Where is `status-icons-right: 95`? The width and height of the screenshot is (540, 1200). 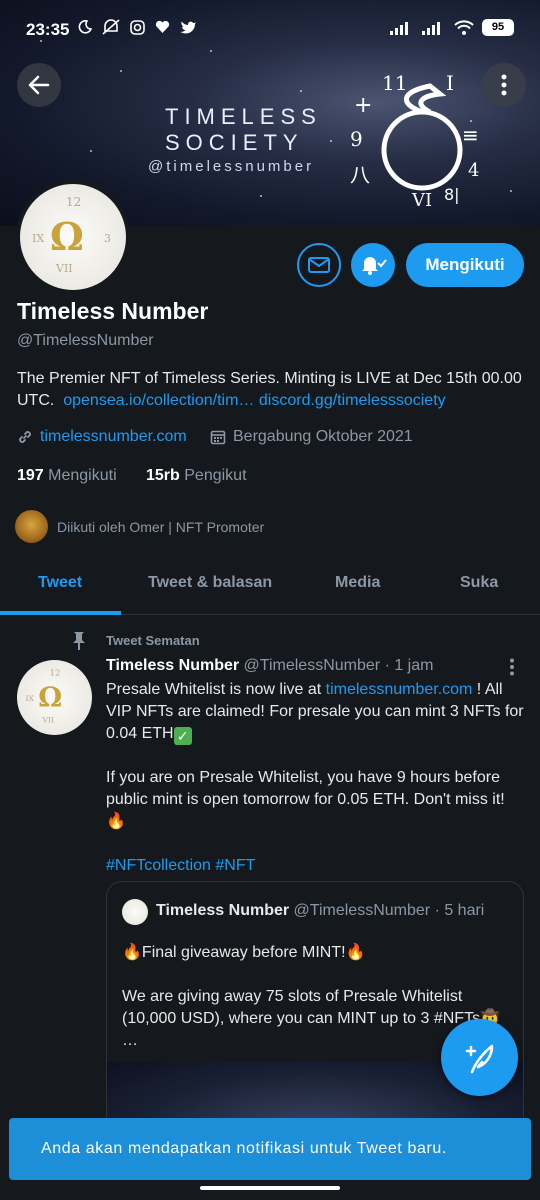
status-icons-right: 95 is located at coordinates (452, 27).